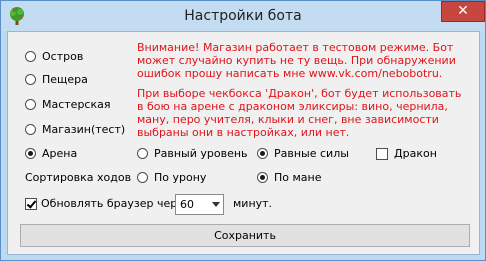 This screenshot has height=261, width=486. I want to click on radio-label: Мастерская, so click(76, 104).